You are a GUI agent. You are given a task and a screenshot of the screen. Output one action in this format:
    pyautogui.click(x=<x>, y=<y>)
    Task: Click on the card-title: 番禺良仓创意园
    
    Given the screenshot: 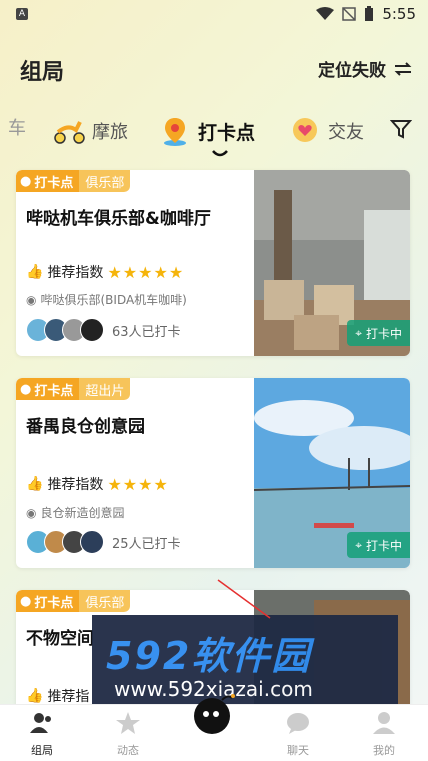 What is the action you would take?
    pyautogui.click(x=85, y=427)
    